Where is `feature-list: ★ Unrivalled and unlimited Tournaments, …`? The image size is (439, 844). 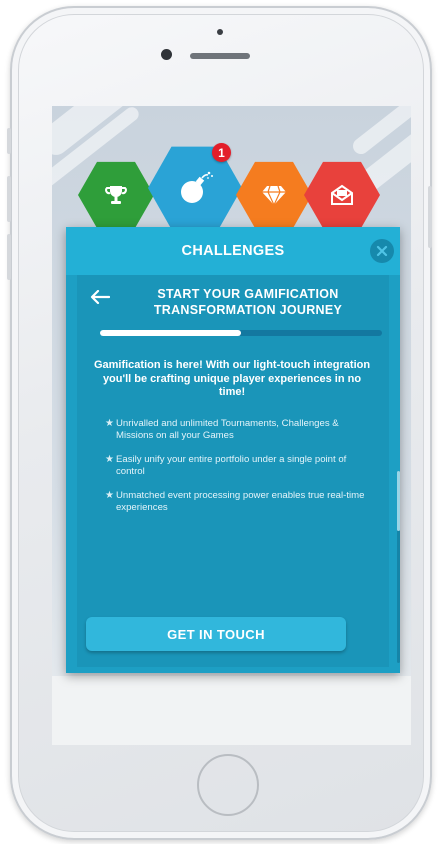 feature-list: ★ Unrivalled and unlimited Tournaments, … is located at coordinates (236, 472).